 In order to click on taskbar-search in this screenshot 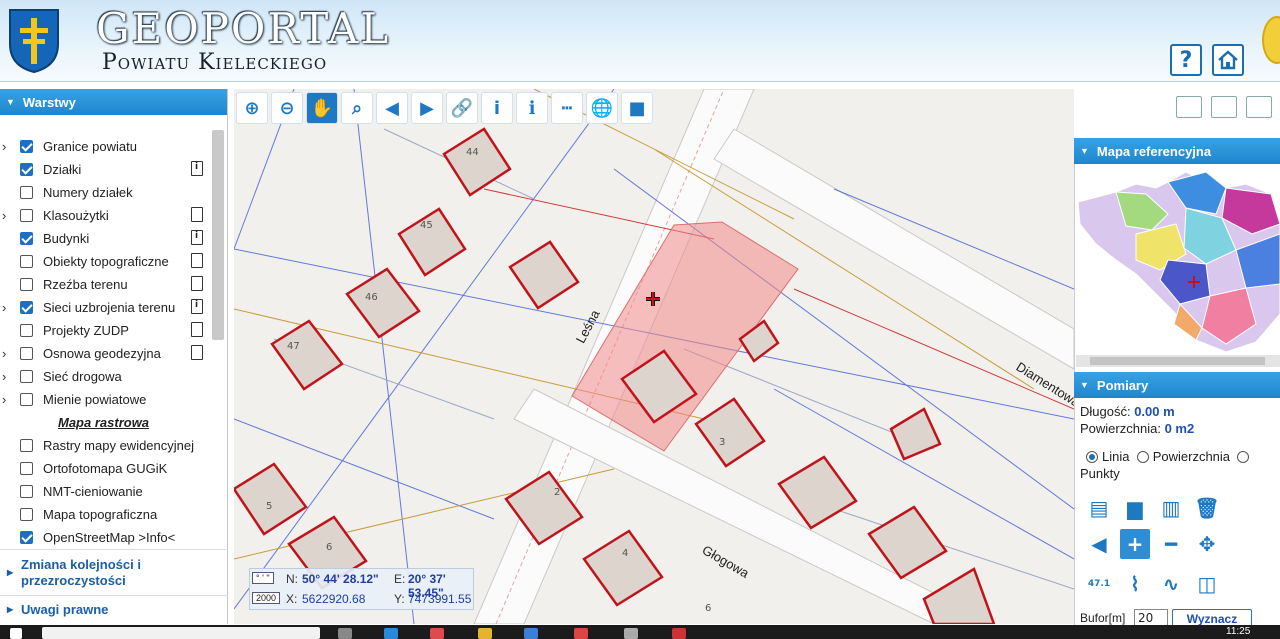, I will do `click(181, 633)`.